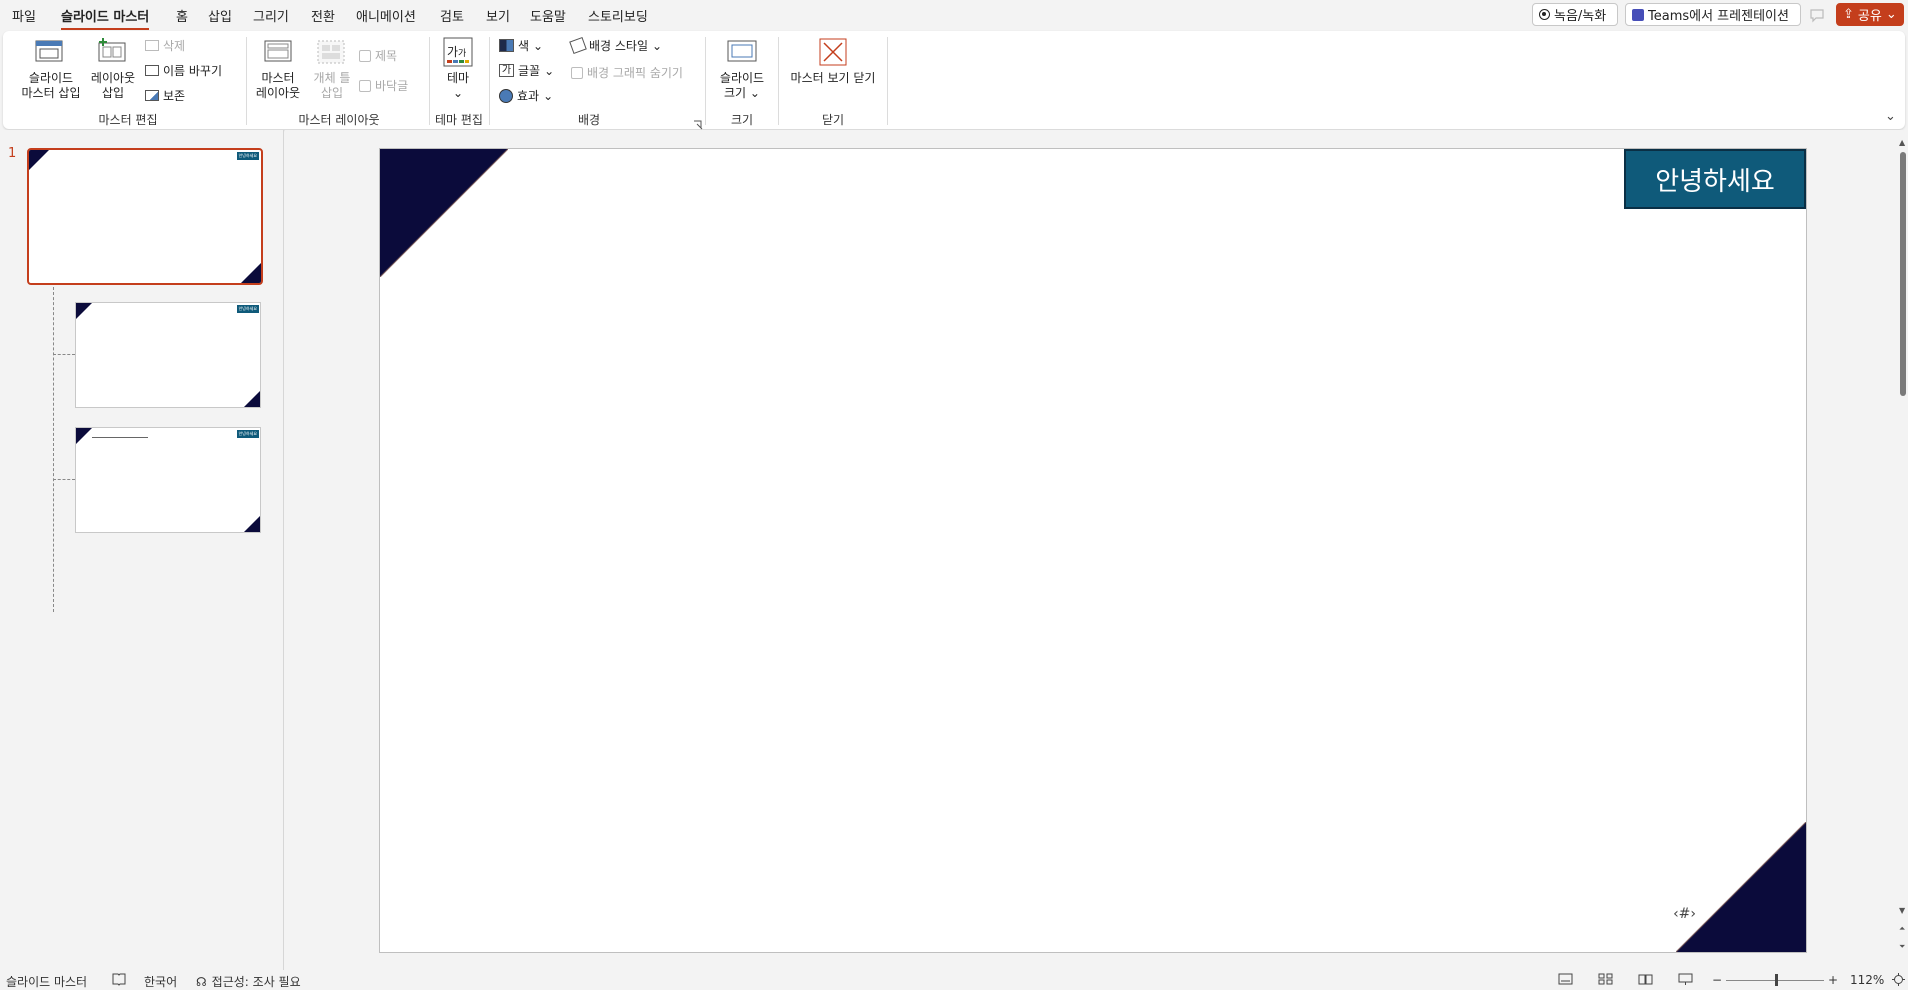  I want to click on menu-transitions: 전환, so click(323, 15).